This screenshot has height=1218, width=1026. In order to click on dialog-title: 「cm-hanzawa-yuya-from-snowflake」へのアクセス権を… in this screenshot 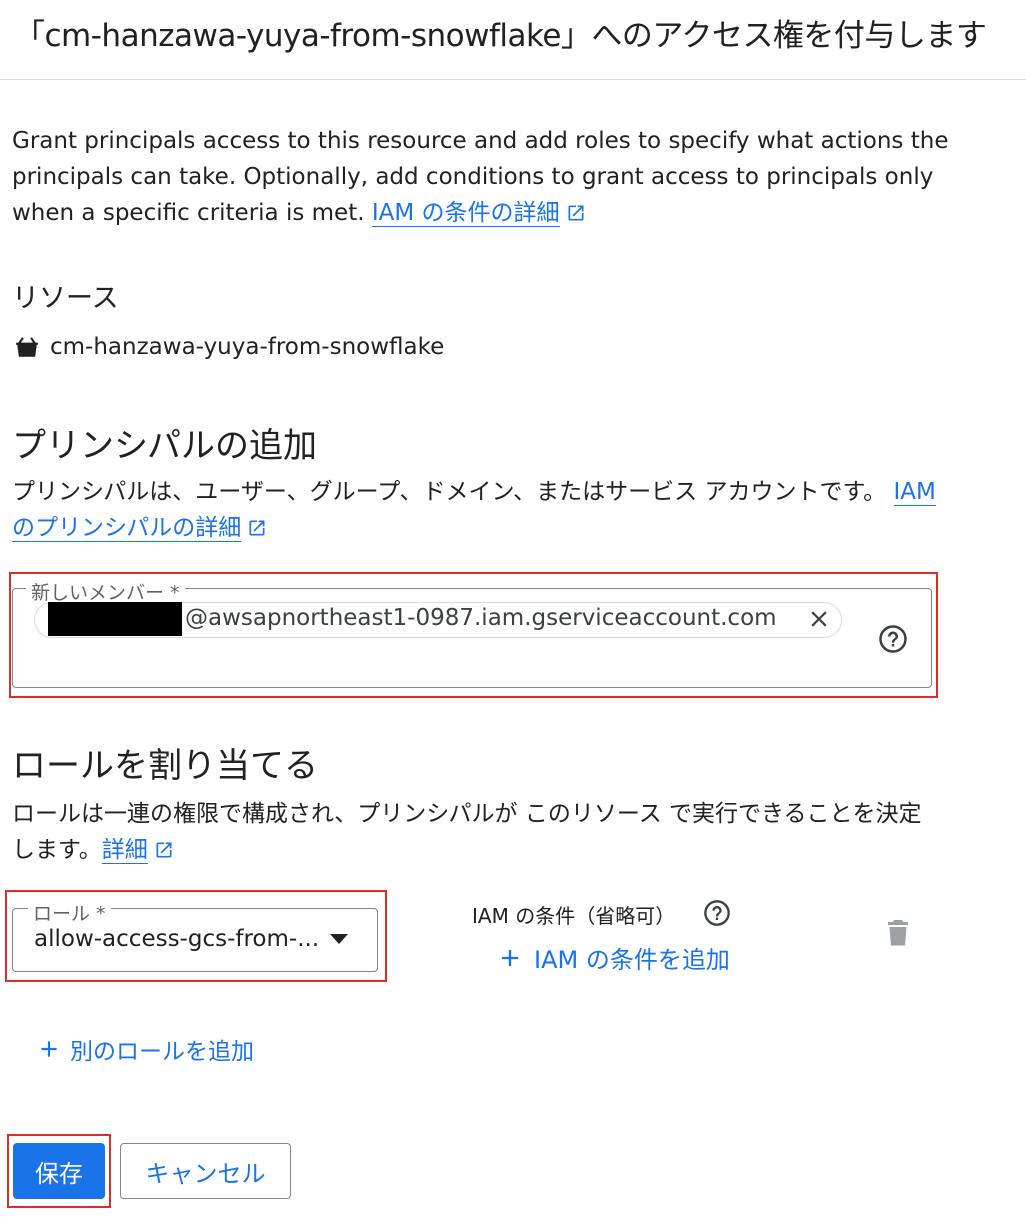, I will do `click(513, 40)`.